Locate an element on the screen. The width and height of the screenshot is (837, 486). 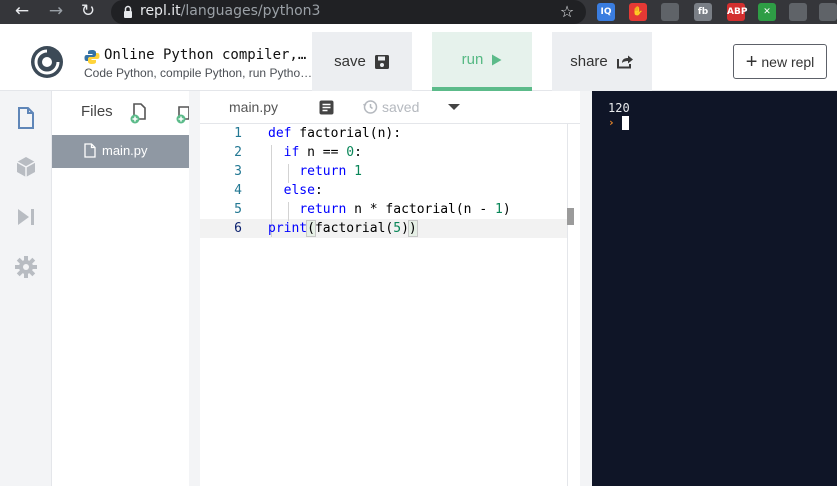
url-path: /languages/python3 is located at coordinates (250, 11).